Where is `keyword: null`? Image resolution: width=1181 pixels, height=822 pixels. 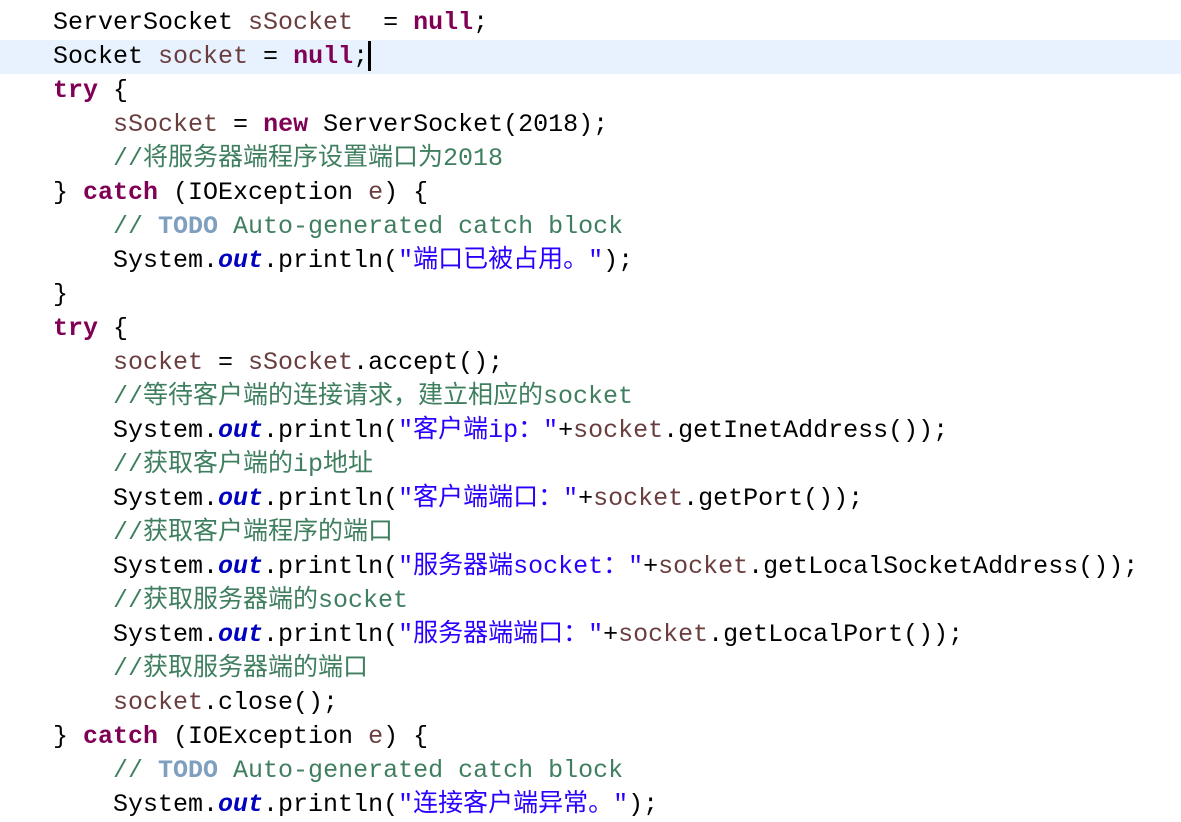
keyword: null is located at coordinates (443, 22).